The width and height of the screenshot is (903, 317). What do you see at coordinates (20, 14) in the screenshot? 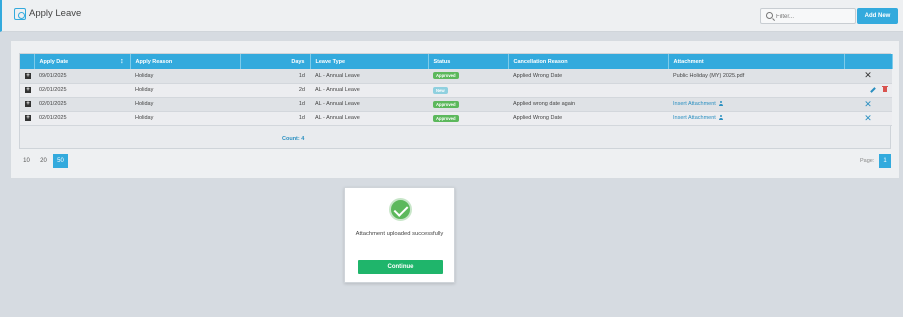
I see `calendar-icon` at bounding box center [20, 14].